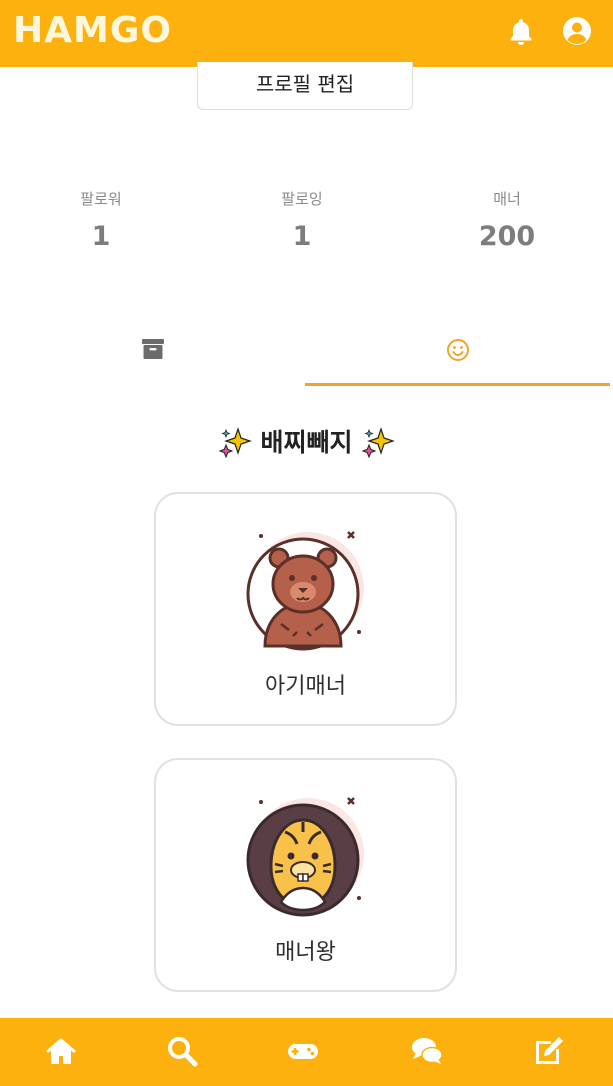 The height and width of the screenshot is (1086, 613). I want to click on bear-badge-icon, so click(305, 591).